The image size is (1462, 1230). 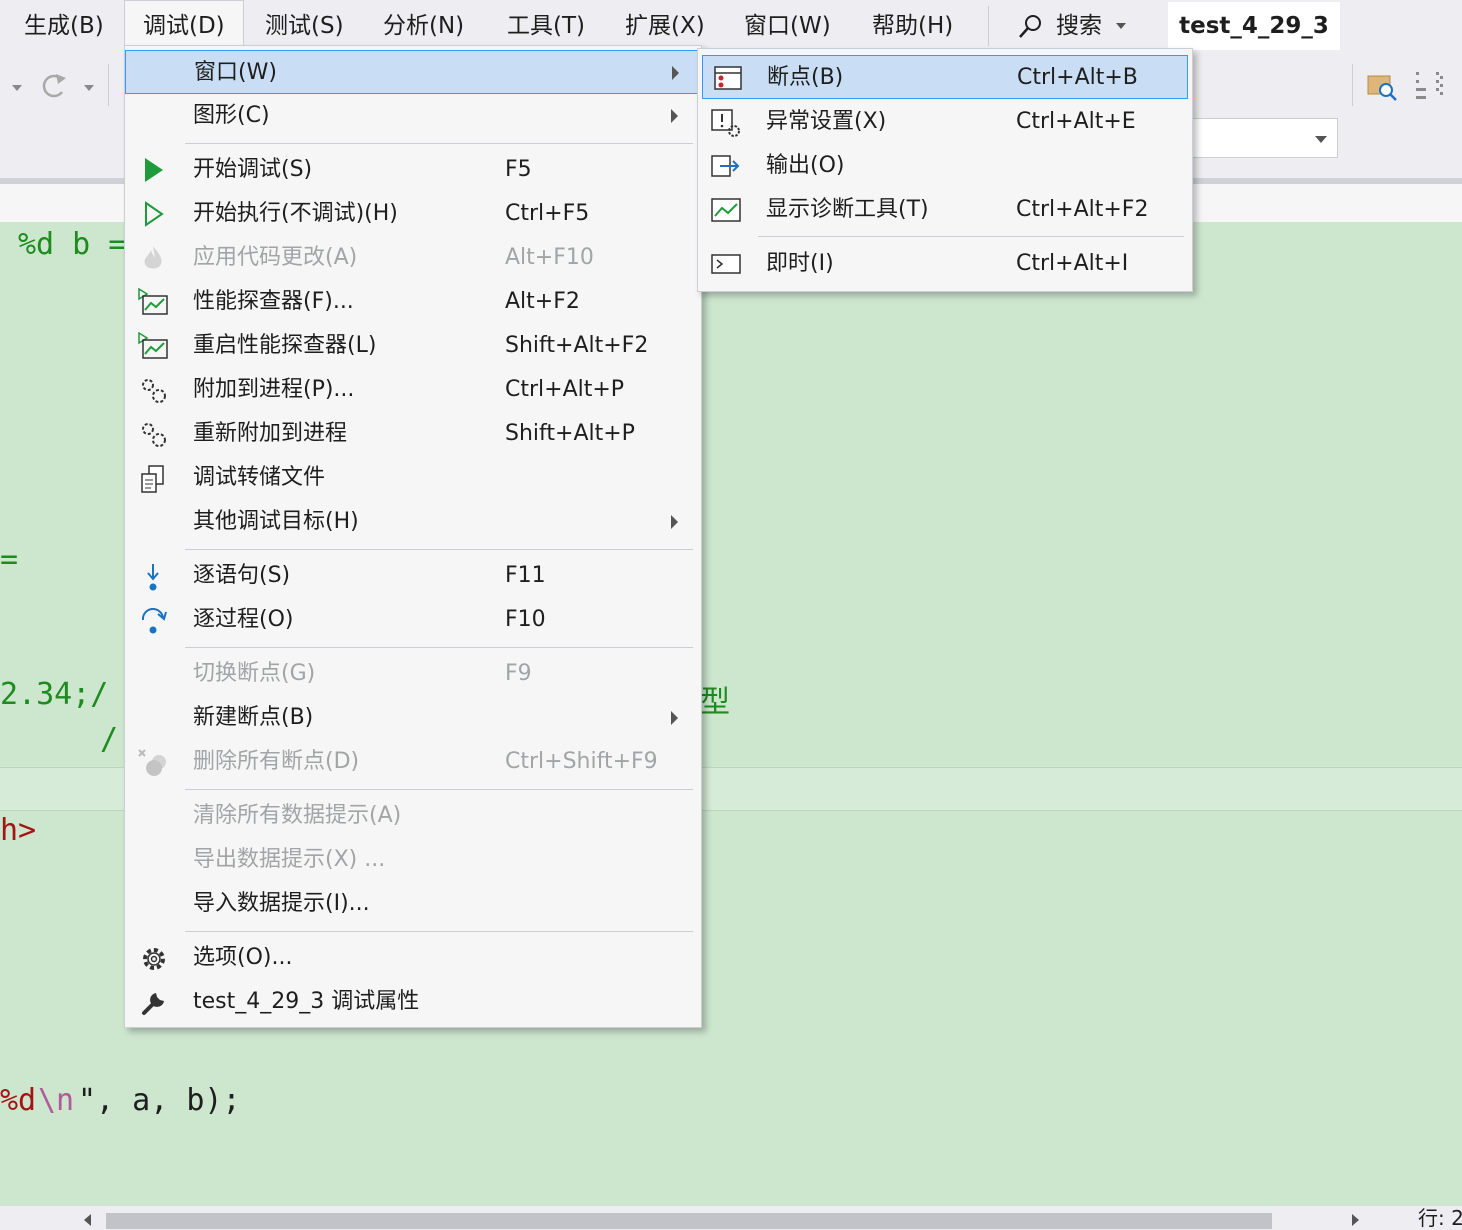 What do you see at coordinates (725, 264) in the screenshot?
I see `immediate-window-icon` at bounding box center [725, 264].